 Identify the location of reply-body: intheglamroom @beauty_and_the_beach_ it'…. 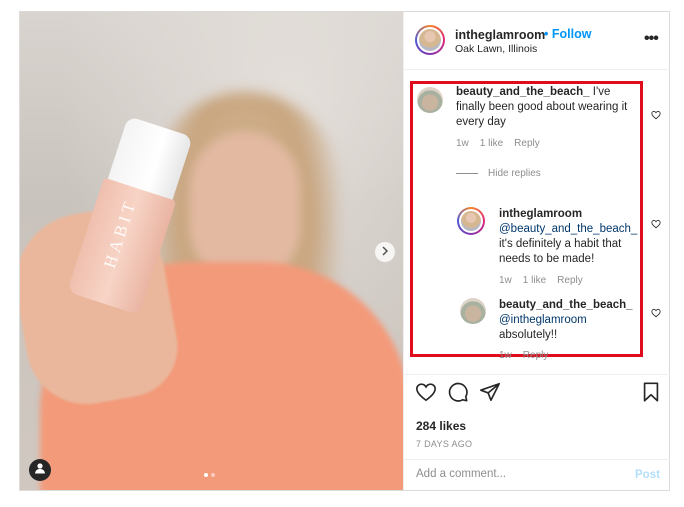
(571, 237).